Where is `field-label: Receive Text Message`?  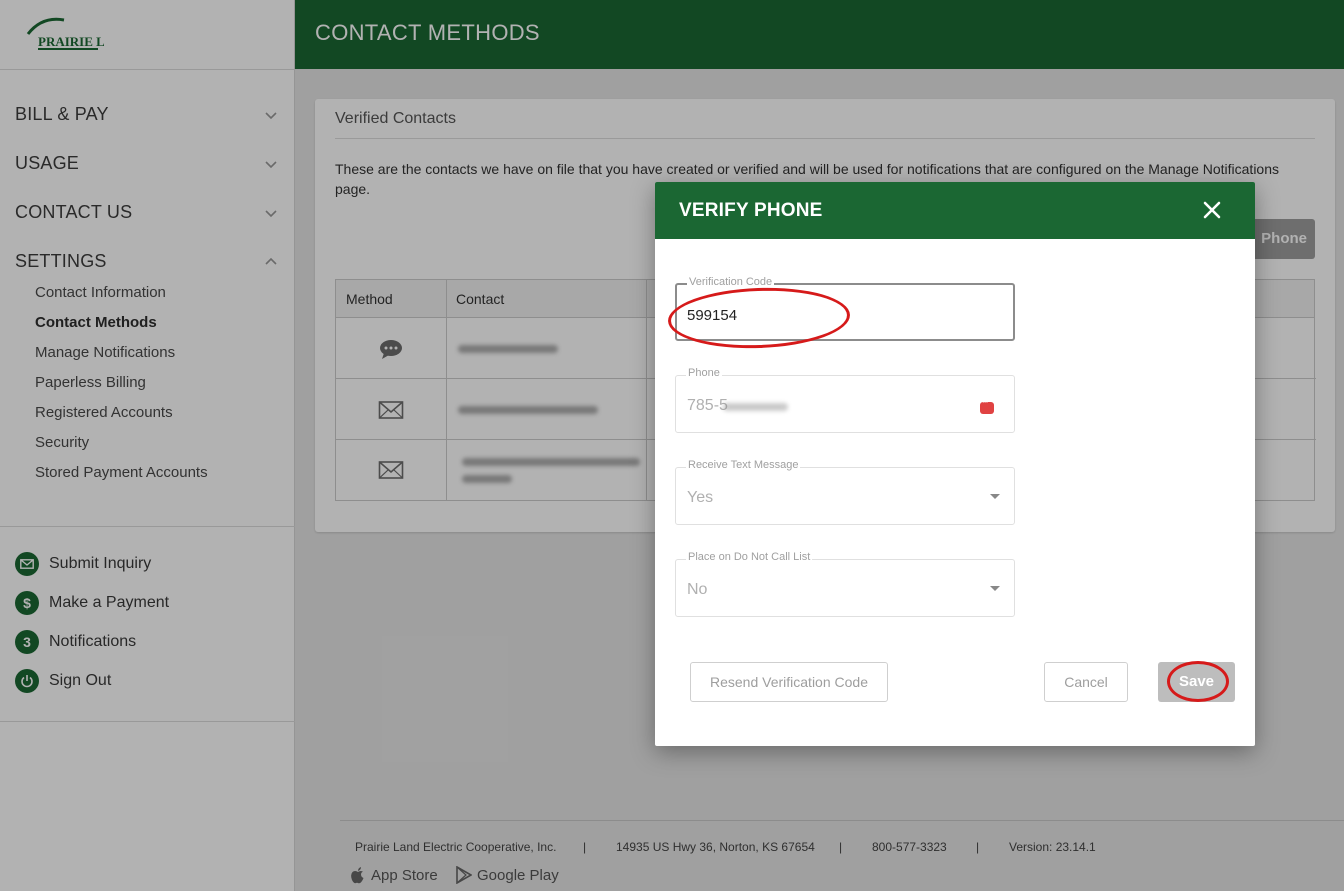 field-label: Receive Text Message is located at coordinates (743, 465).